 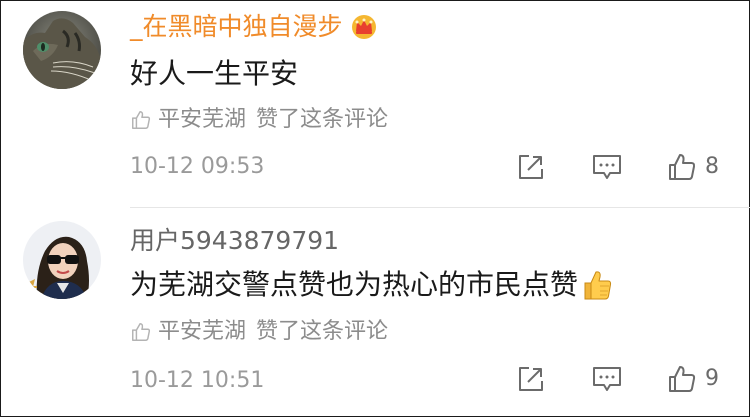 I want to click on reply-button, so click(x=607, y=381).